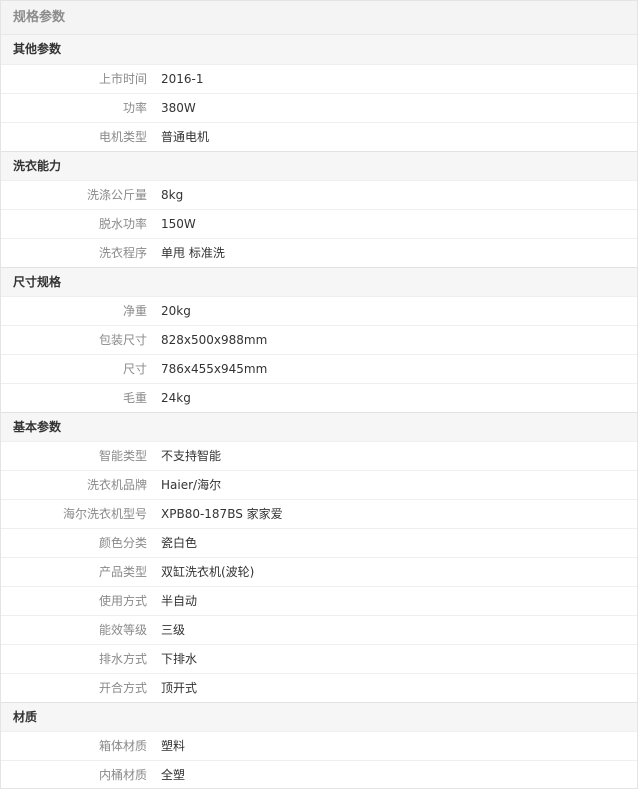 The height and width of the screenshot is (790, 639). Describe the element at coordinates (319, 223) in the screenshot. I see `spec-row: 脱水功率 150W` at that location.